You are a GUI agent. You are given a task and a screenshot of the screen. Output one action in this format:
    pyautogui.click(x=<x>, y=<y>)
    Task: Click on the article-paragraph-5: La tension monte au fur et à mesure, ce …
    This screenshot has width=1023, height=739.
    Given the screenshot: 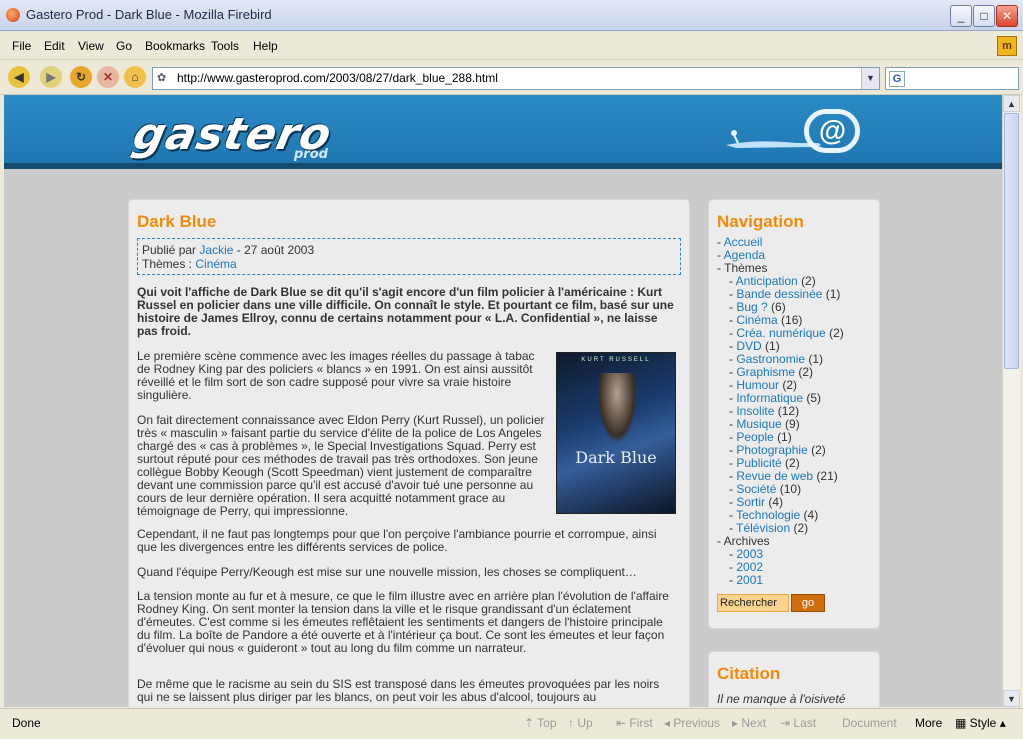 What is the action you would take?
    pyautogui.click(x=403, y=622)
    